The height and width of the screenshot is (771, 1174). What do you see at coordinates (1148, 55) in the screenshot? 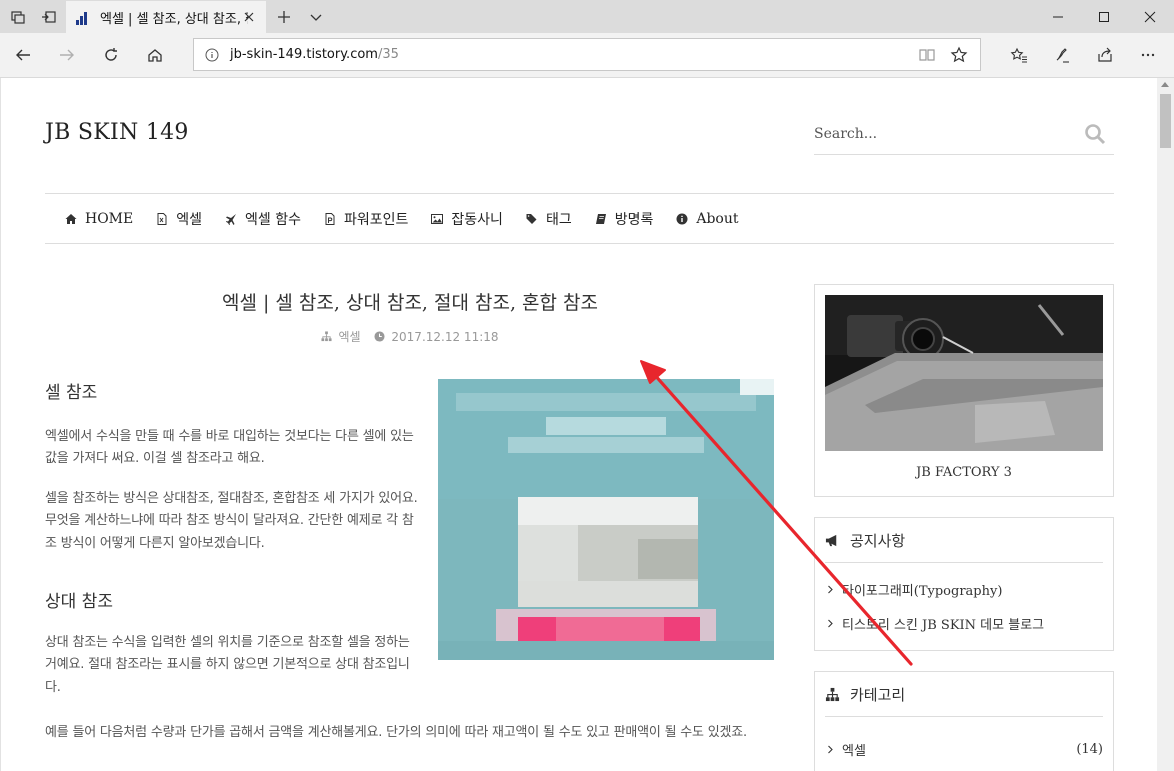
I see `more-options-icon` at bounding box center [1148, 55].